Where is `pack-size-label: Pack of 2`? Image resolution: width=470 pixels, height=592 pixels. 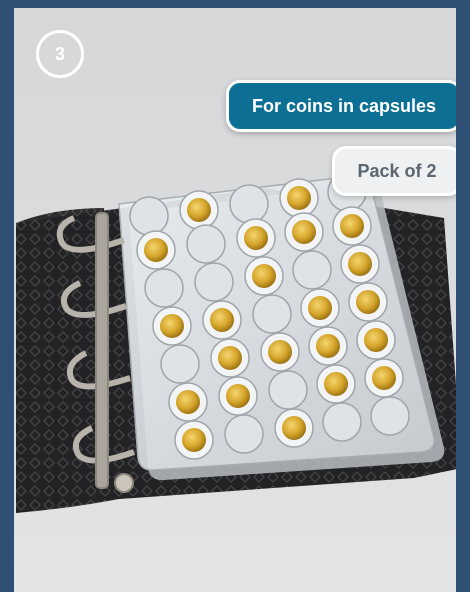 pack-size-label: Pack of 2 is located at coordinates (394, 171).